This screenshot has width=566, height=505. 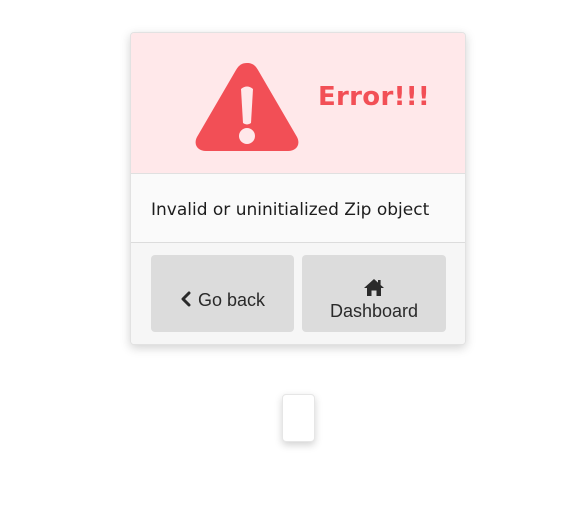 I want to click on go-back-label: Go back, so click(x=231, y=299).